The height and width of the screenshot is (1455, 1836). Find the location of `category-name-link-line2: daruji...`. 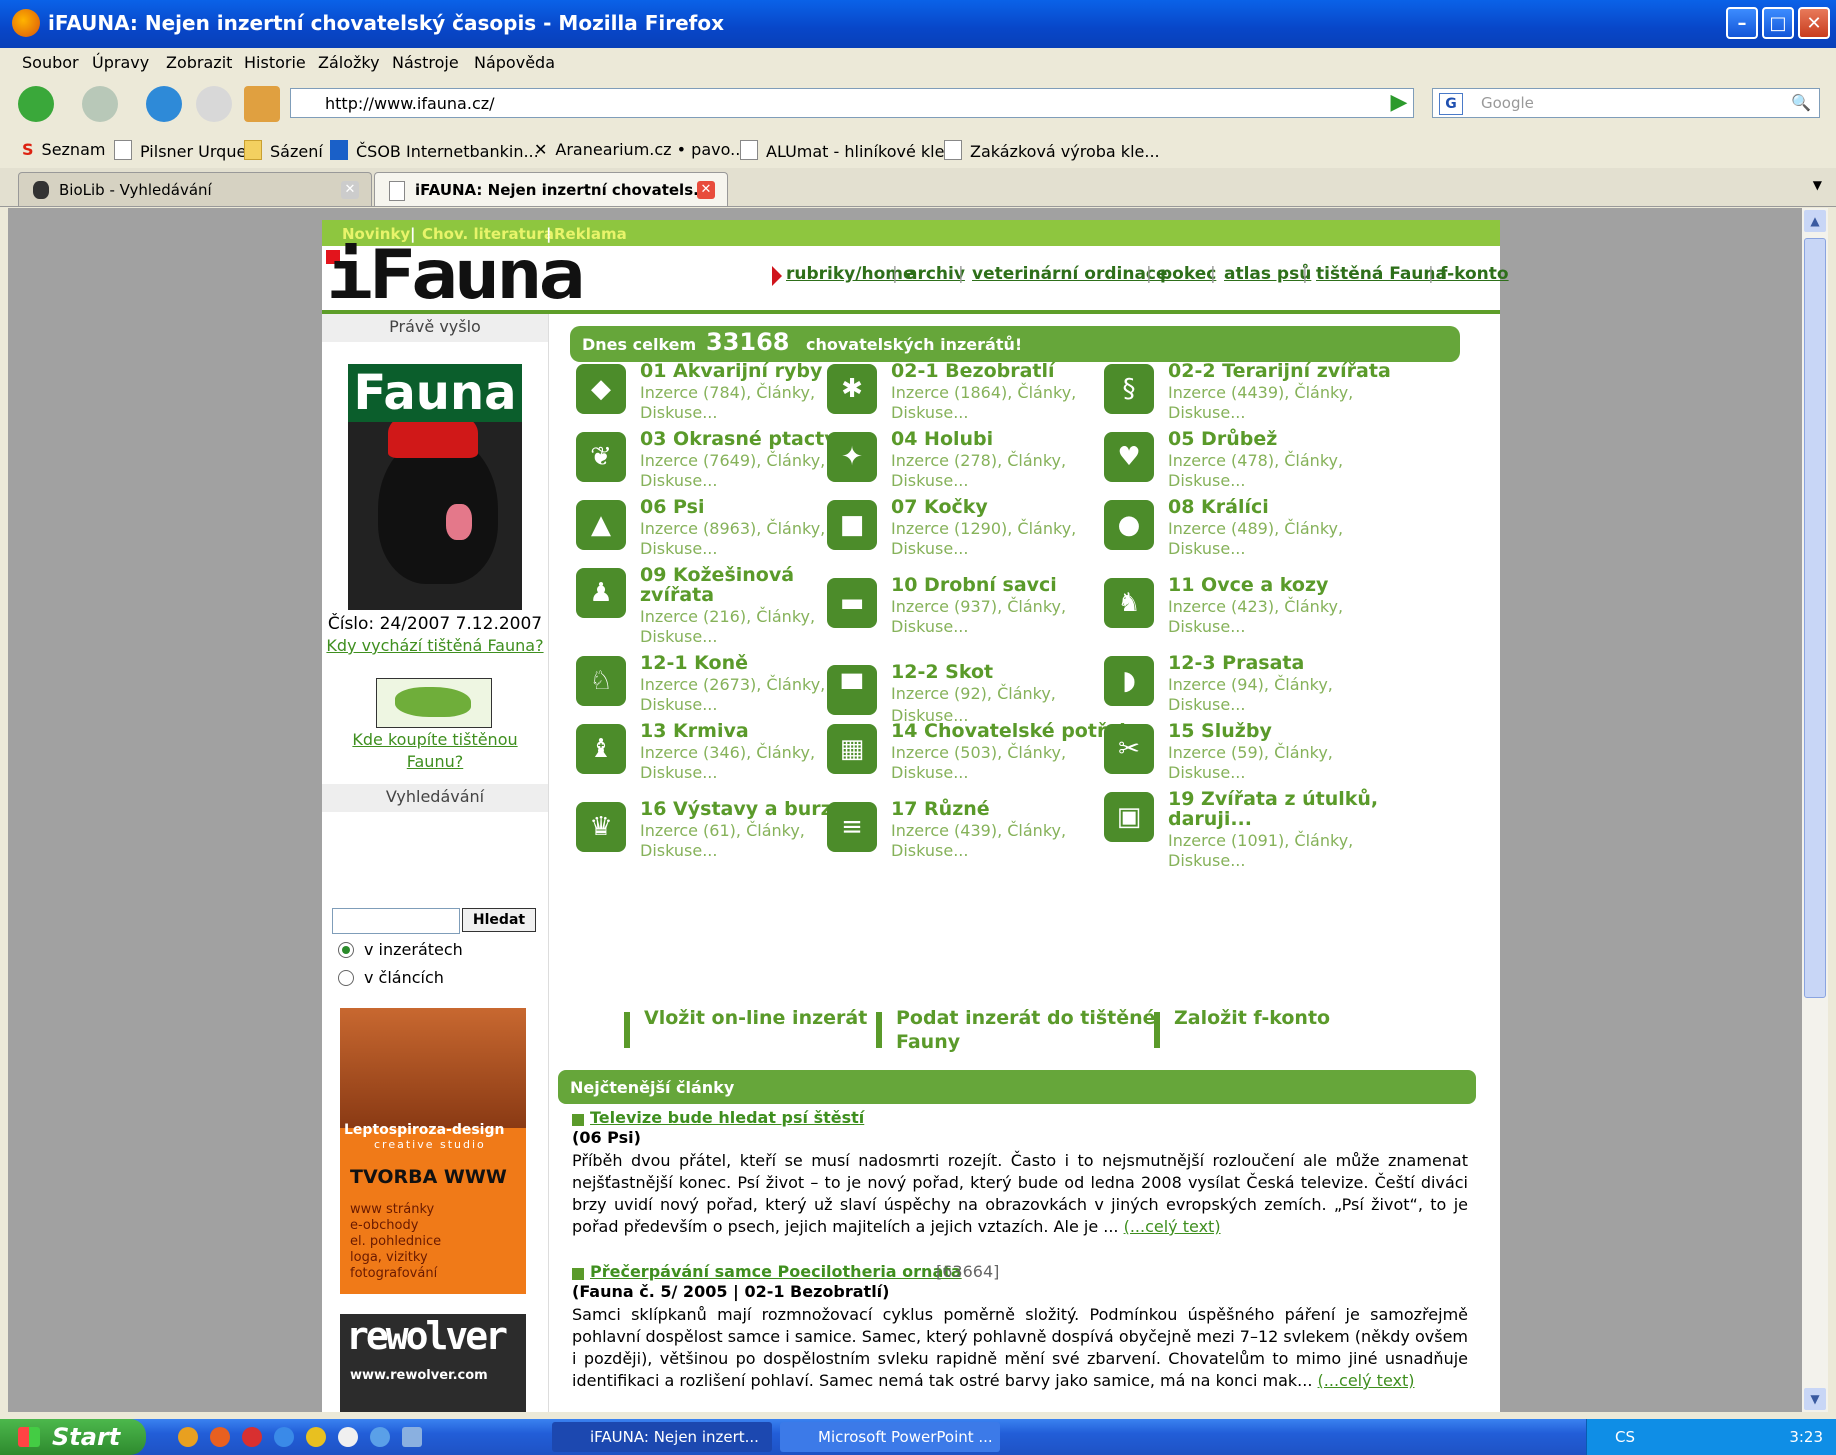

category-name-link-line2: daruji... is located at coordinates (1210, 819).